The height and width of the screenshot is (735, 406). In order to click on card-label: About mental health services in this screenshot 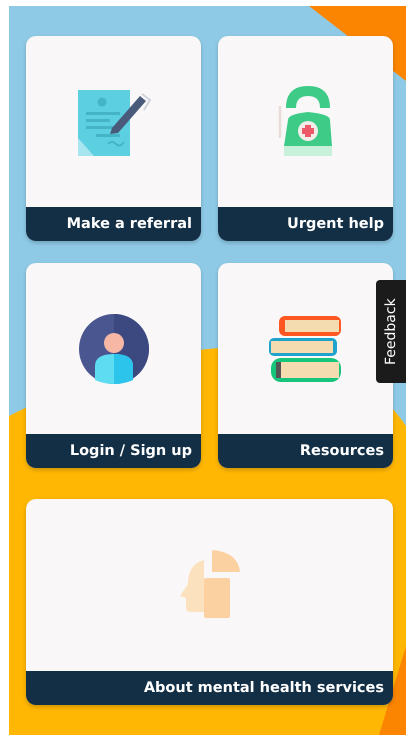, I will do `click(209, 688)`.